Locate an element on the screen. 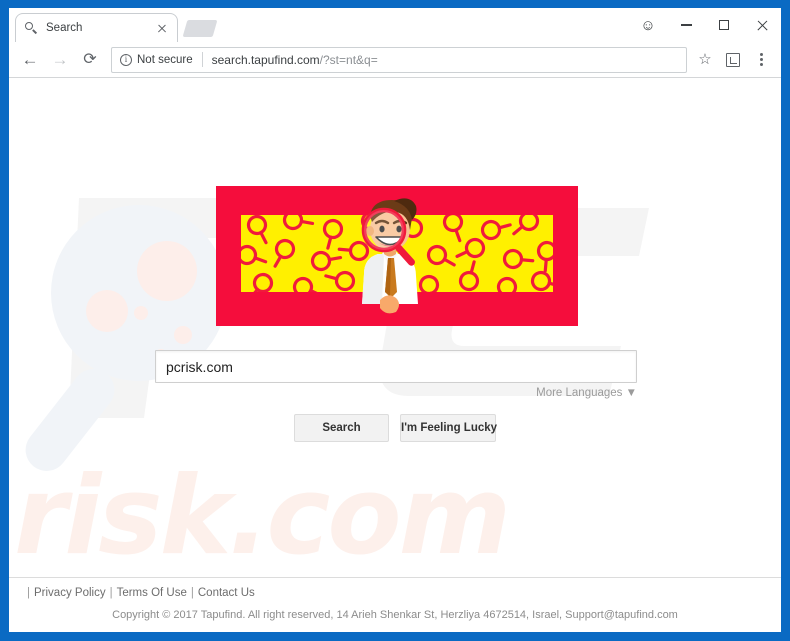  address-bar: Not secure search.tapufind.com/?st=nt&q= is located at coordinates (399, 59).